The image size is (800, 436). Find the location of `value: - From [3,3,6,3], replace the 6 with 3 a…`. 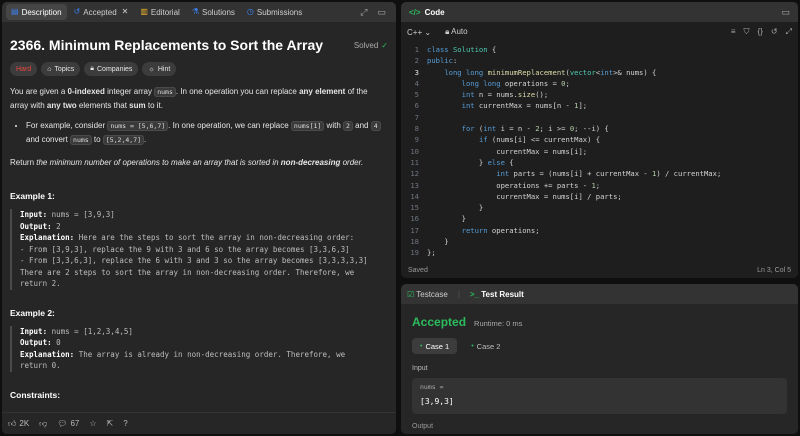

value: - From [3,3,6,3], replace the 6 with 3 a… is located at coordinates (194, 260).